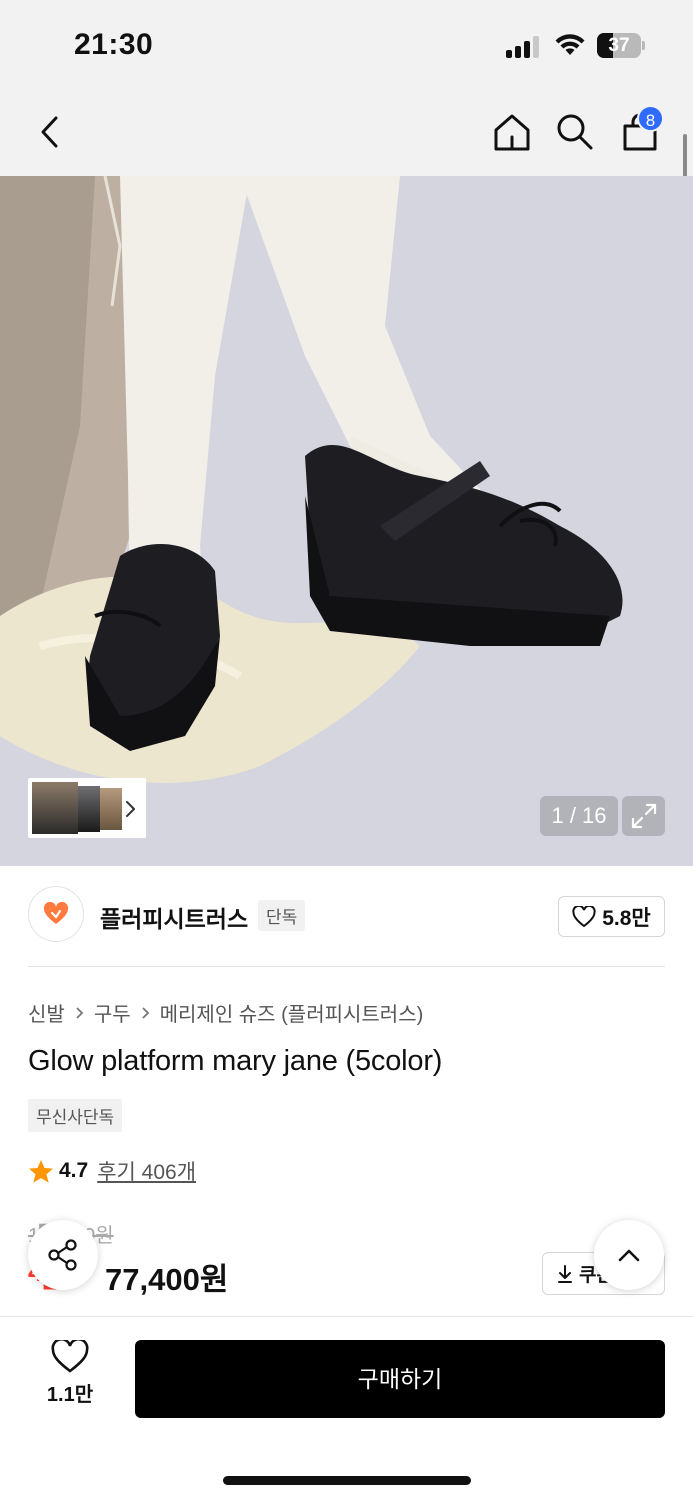 The image size is (693, 1500). What do you see at coordinates (346, 966) in the screenshot?
I see `divider` at bounding box center [346, 966].